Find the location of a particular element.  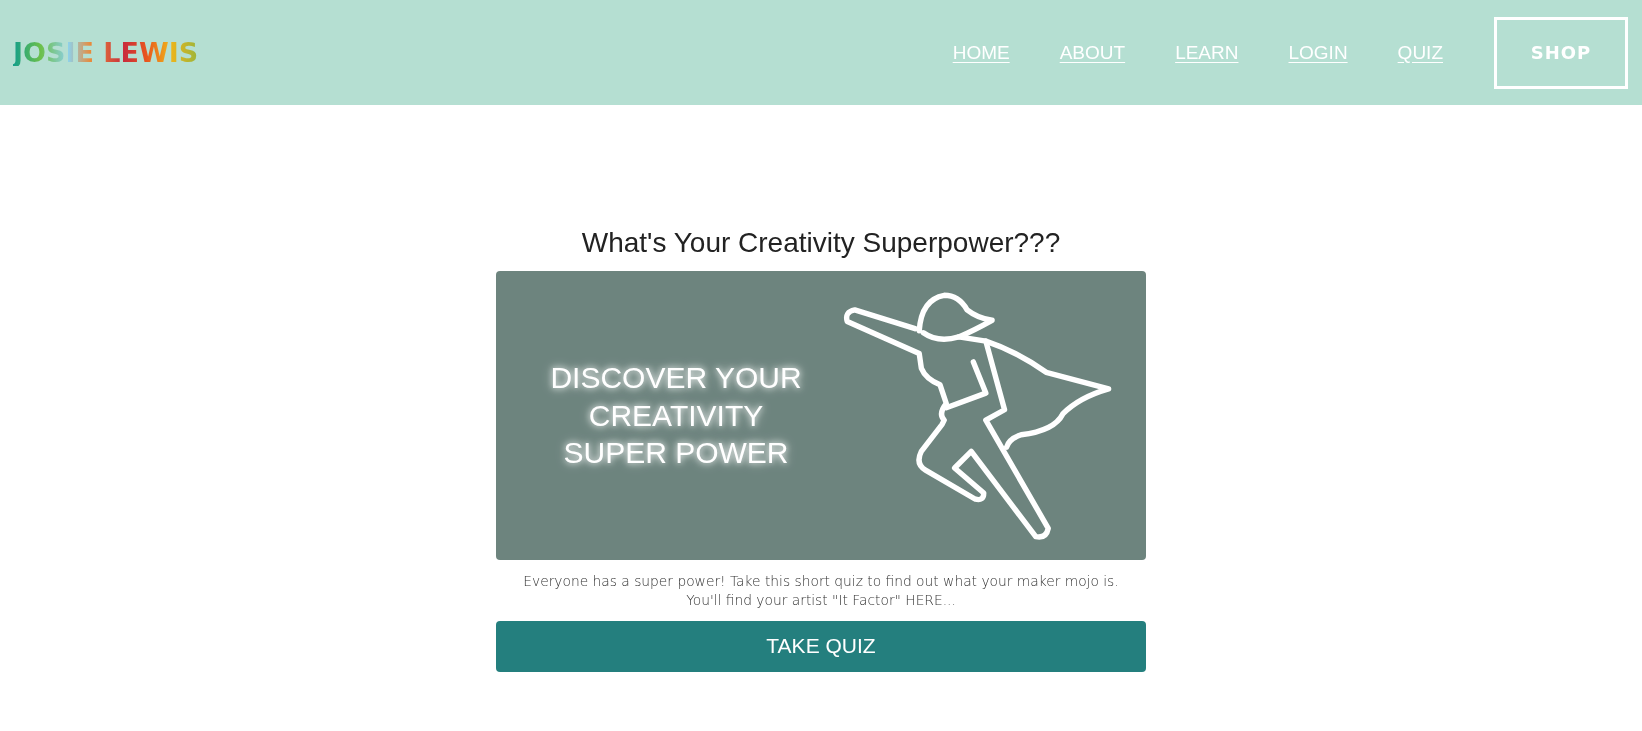

take-quiz-button: TAKE QUIZ is located at coordinates (821, 646).